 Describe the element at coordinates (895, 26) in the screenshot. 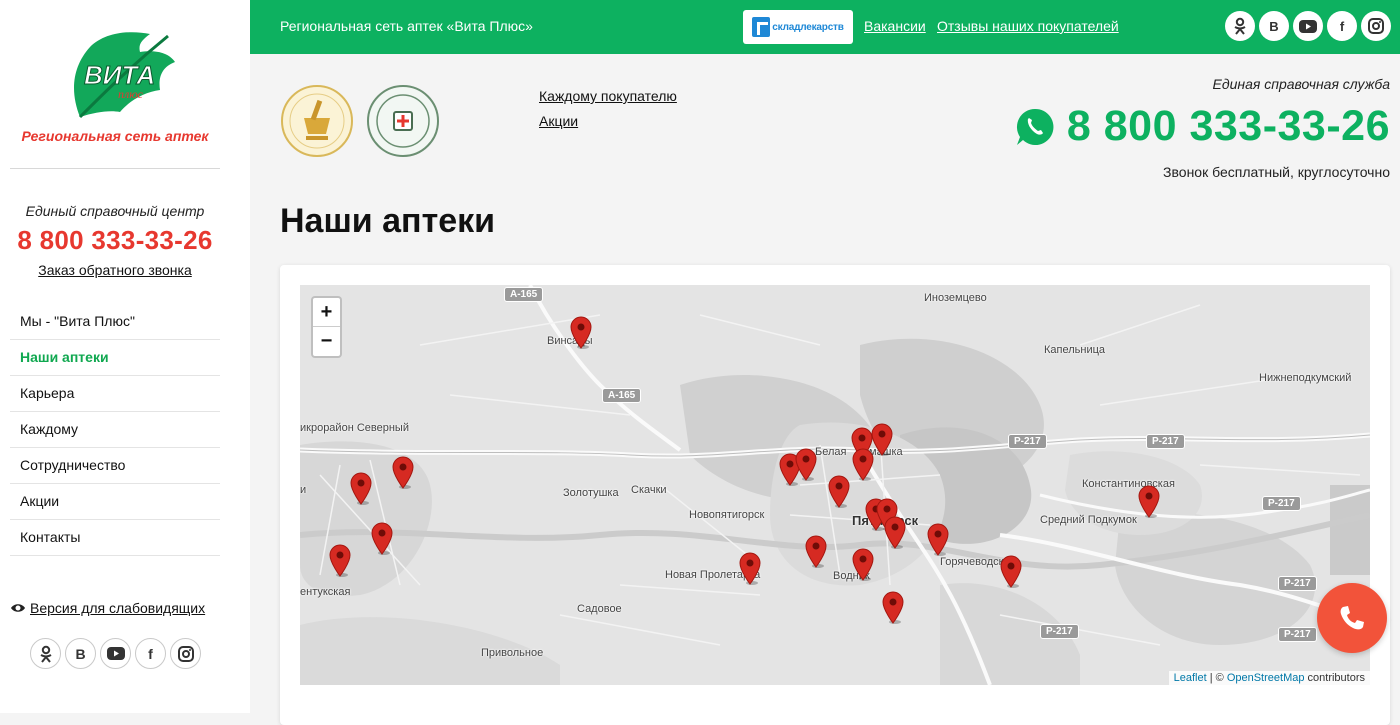

I see `vacancies-link: Вакансии` at that location.